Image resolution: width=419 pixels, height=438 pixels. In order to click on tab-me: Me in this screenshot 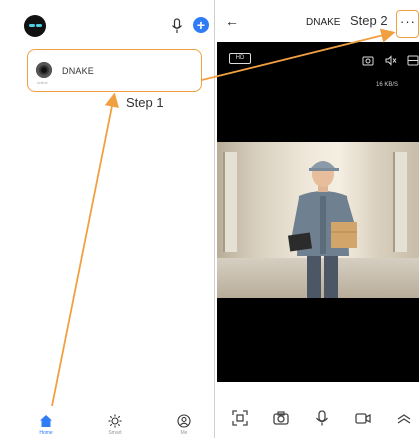, I will do `click(184, 421)`.